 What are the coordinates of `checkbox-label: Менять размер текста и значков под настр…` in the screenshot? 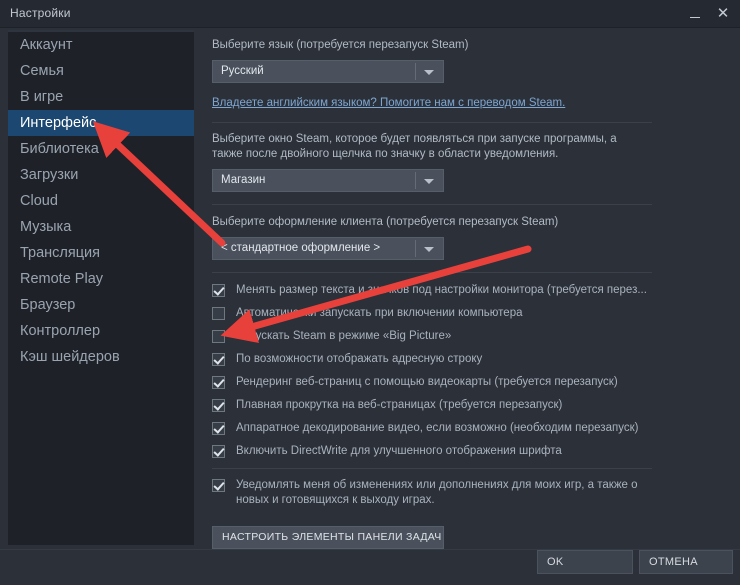 It's located at (441, 290).